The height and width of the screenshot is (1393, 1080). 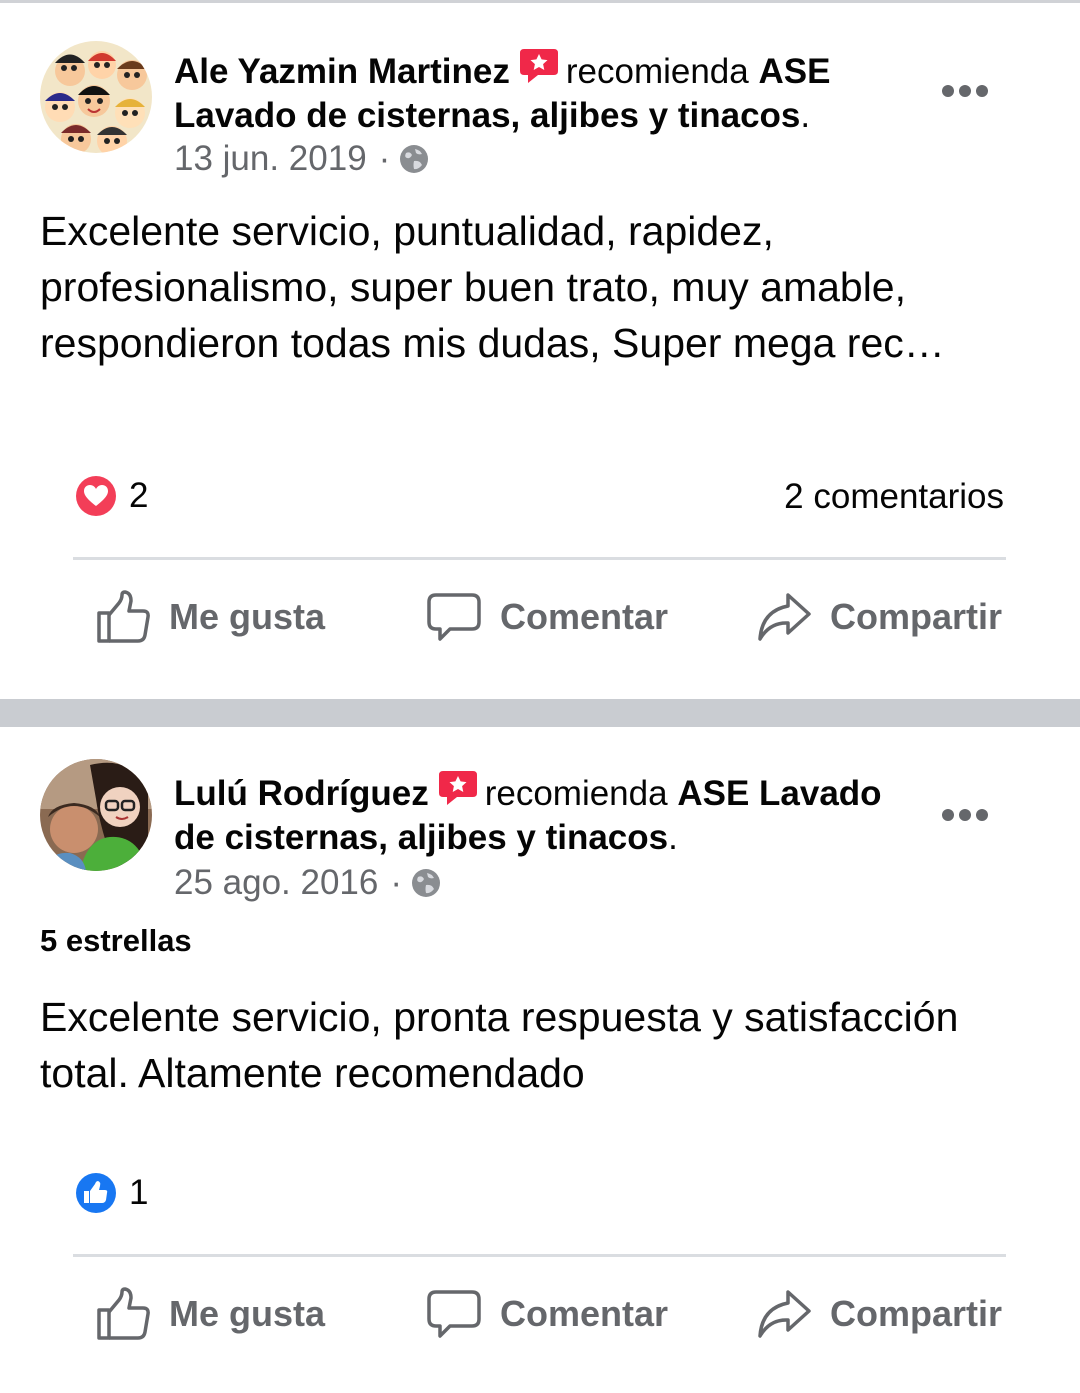 I want to click on reactions-summary: 1, so click(x=110, y=1193).